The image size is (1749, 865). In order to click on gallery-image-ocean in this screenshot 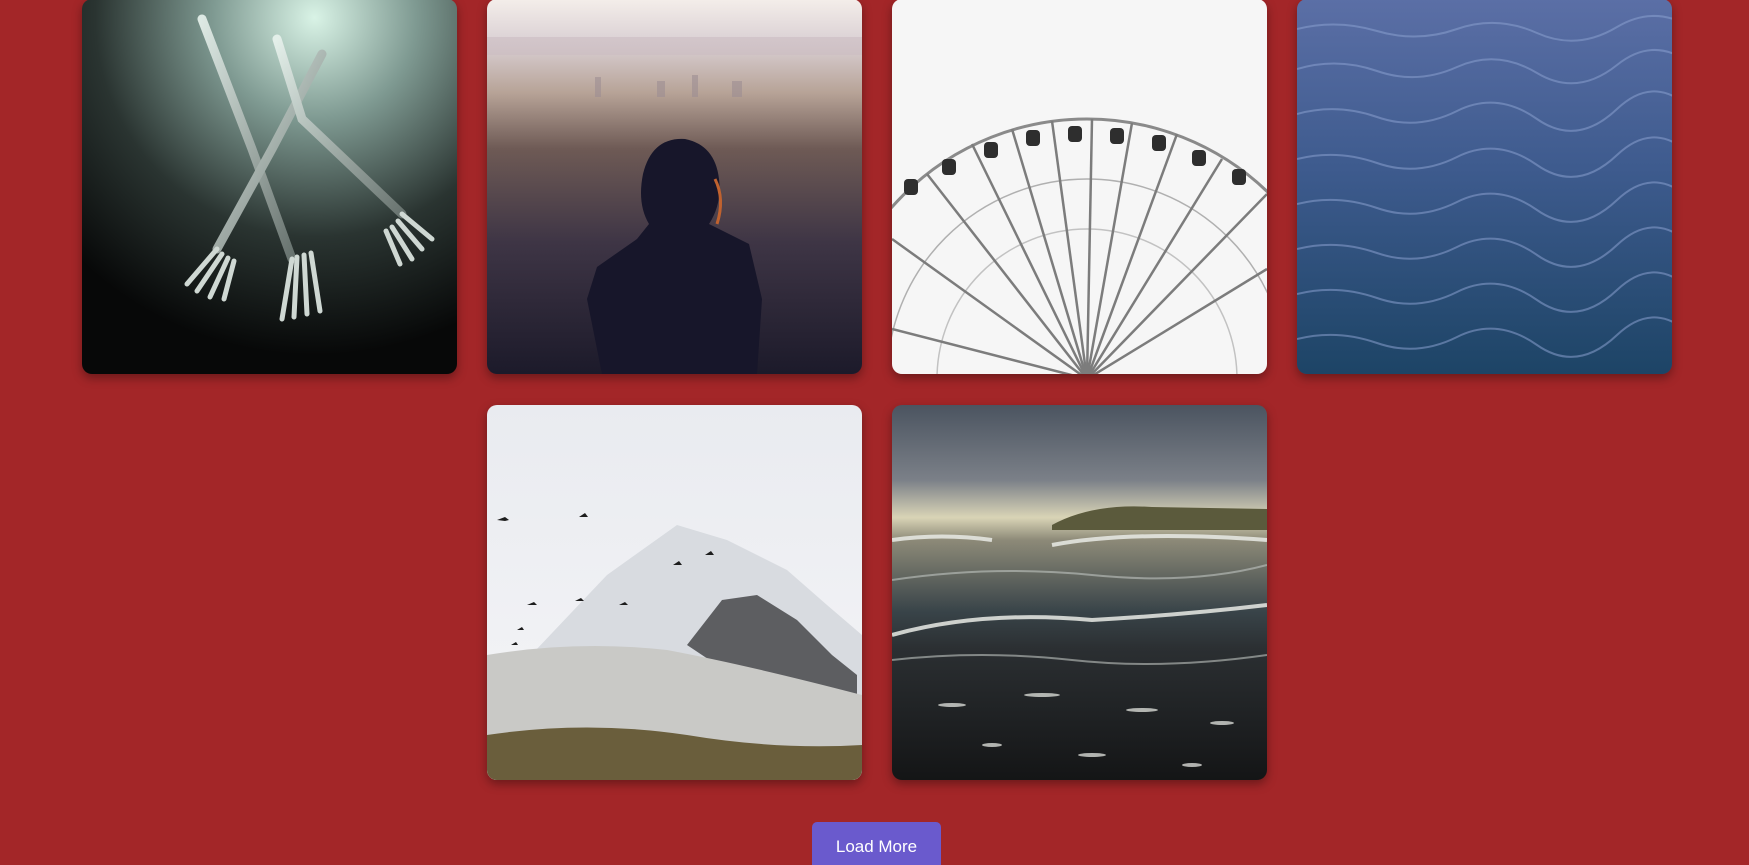, I will do `click(1484, 187)`.